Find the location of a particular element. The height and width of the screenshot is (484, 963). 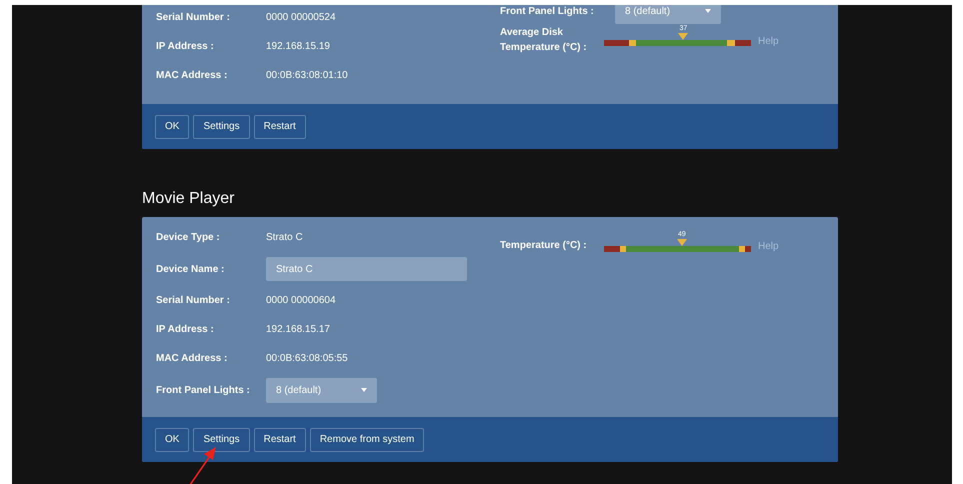

field-label: Device Type : is located at coordinates (188, 238).